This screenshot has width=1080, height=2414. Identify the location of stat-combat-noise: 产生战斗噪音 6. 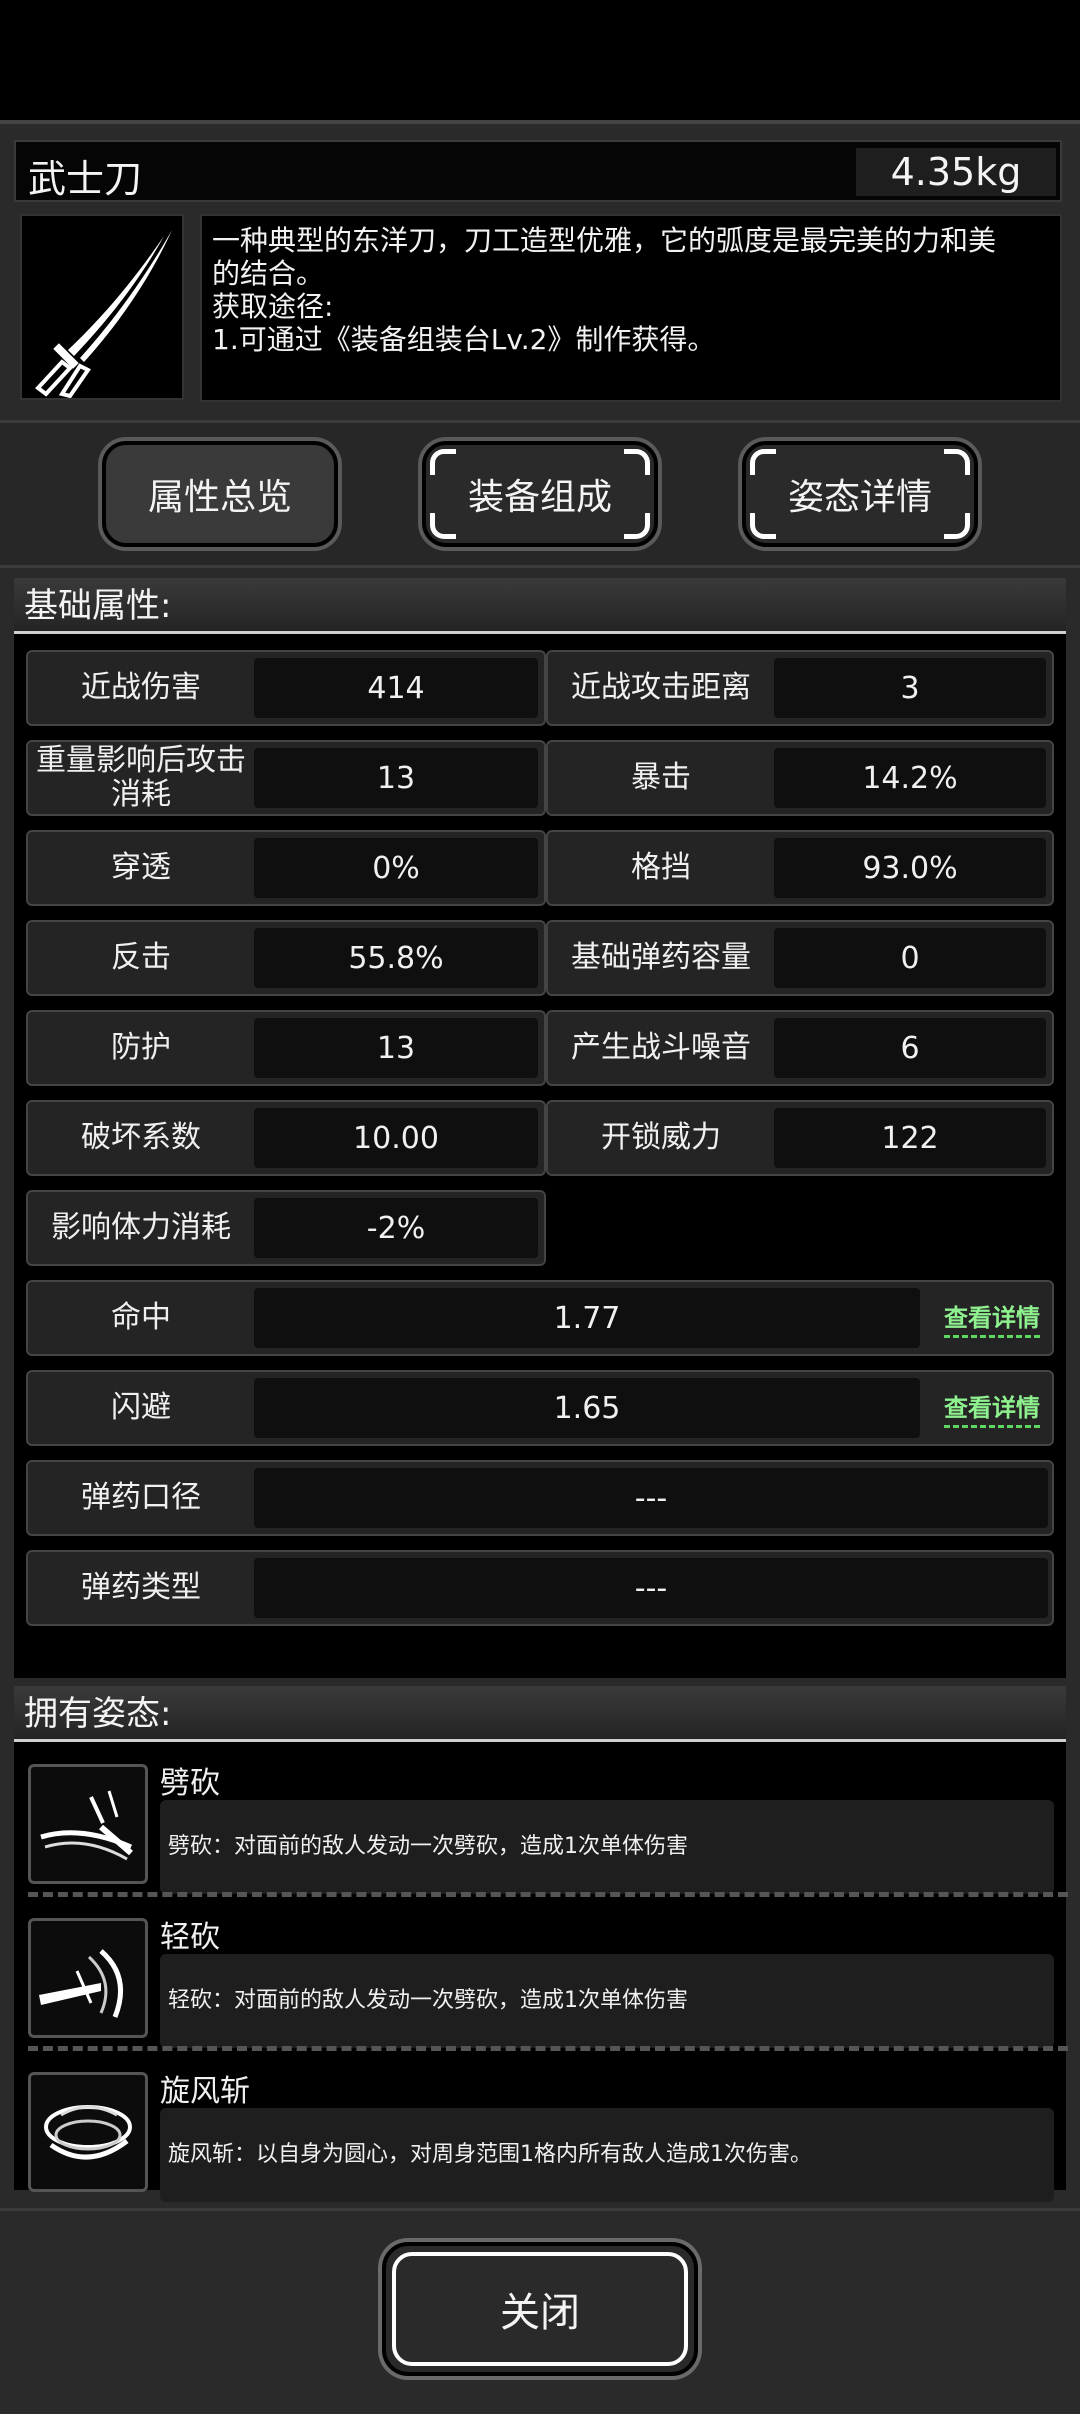
(800, 1048).